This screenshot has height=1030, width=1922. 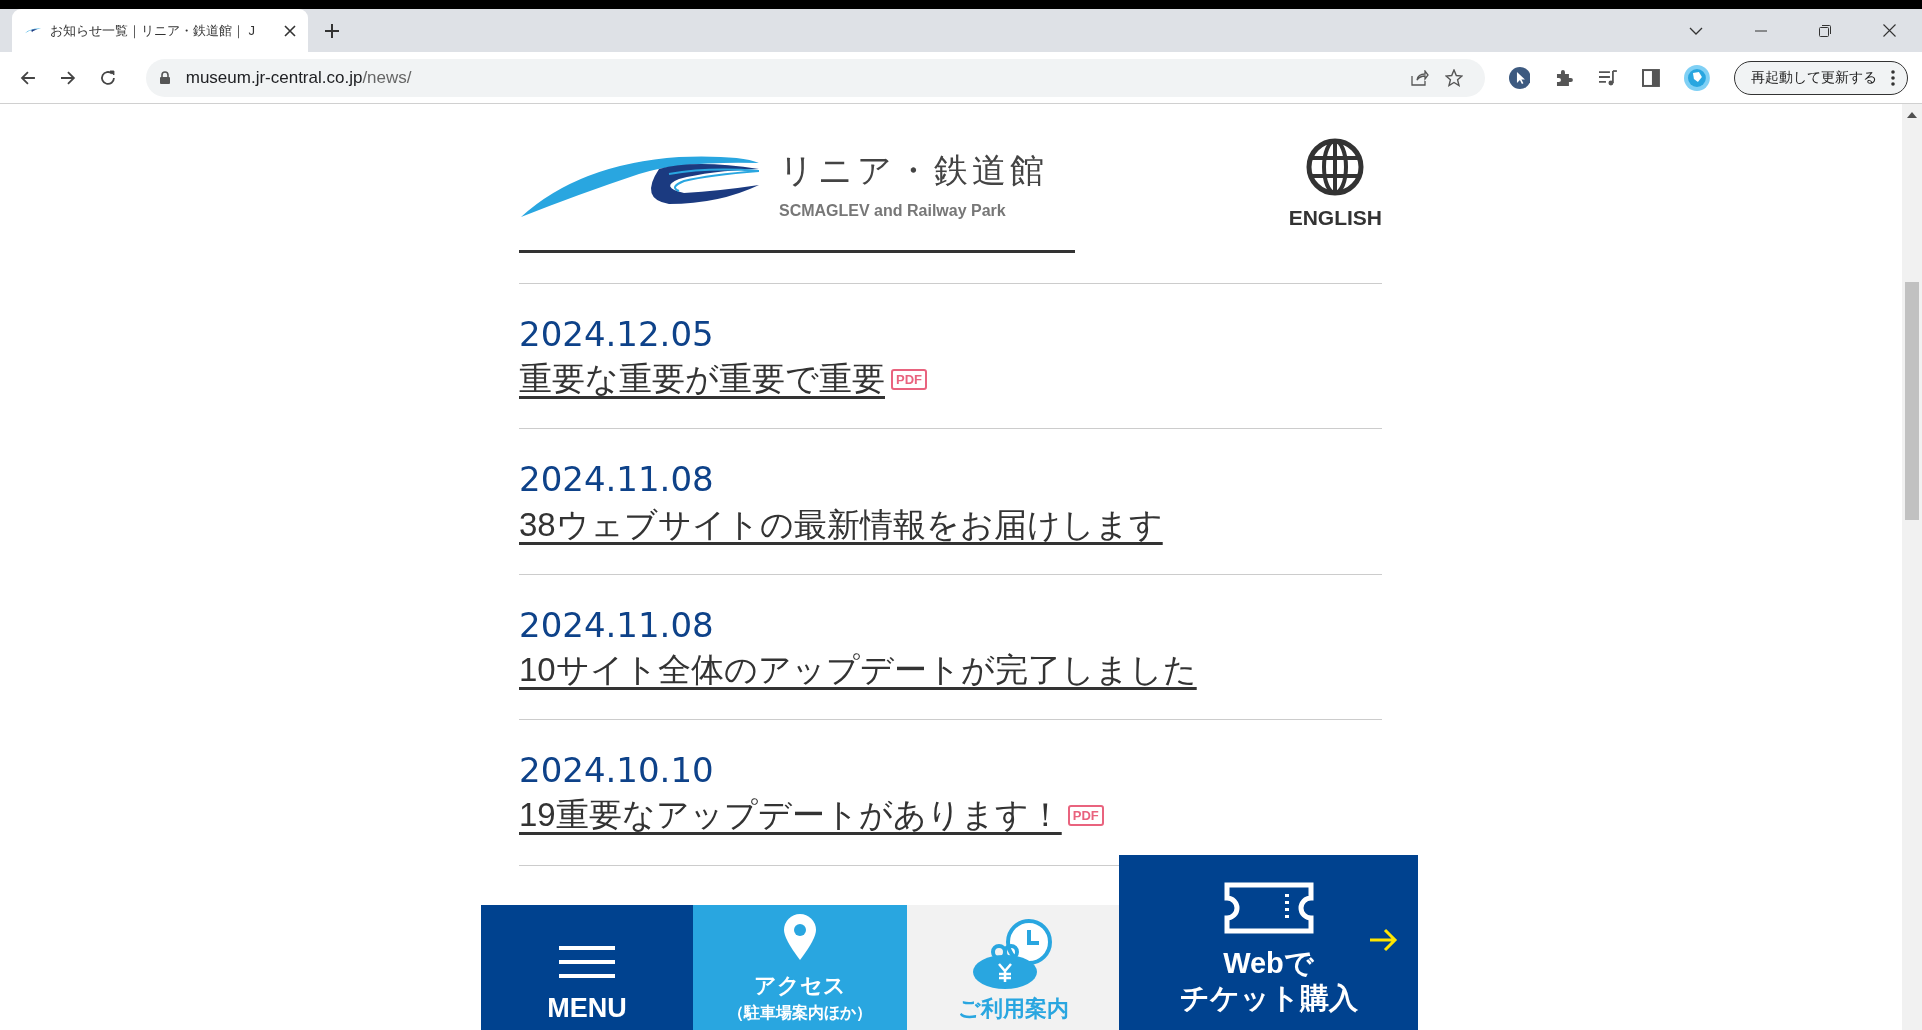 I want to click on share-icon, so click(x=1419, y=77).